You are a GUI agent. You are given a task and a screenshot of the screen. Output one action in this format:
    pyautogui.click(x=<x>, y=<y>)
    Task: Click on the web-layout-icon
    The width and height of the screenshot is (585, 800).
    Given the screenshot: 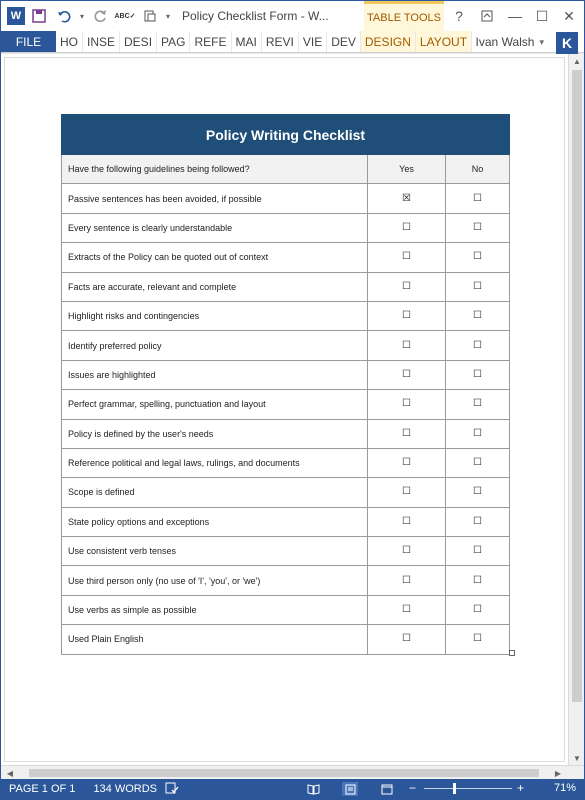 What is the action you would take?
    pyautogui.click(x=387, y=789)
    